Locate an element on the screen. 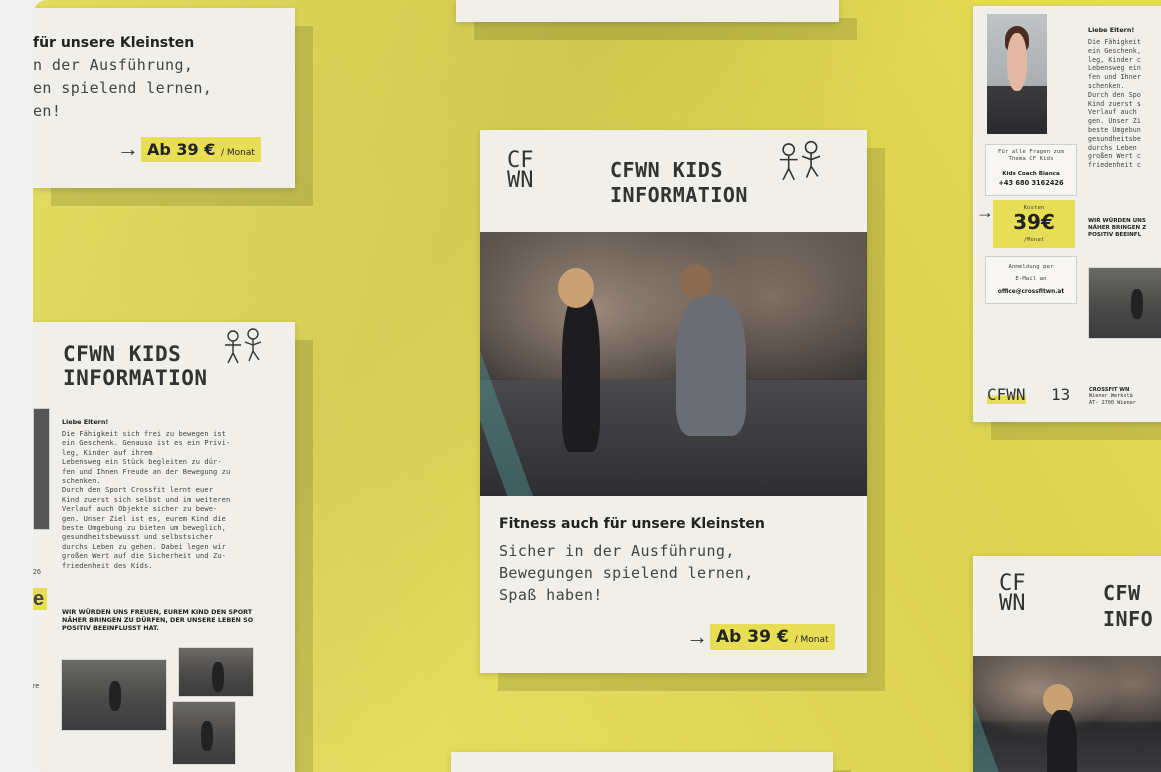  cost-unit: /Monat is located at coordinates (1034, 240).